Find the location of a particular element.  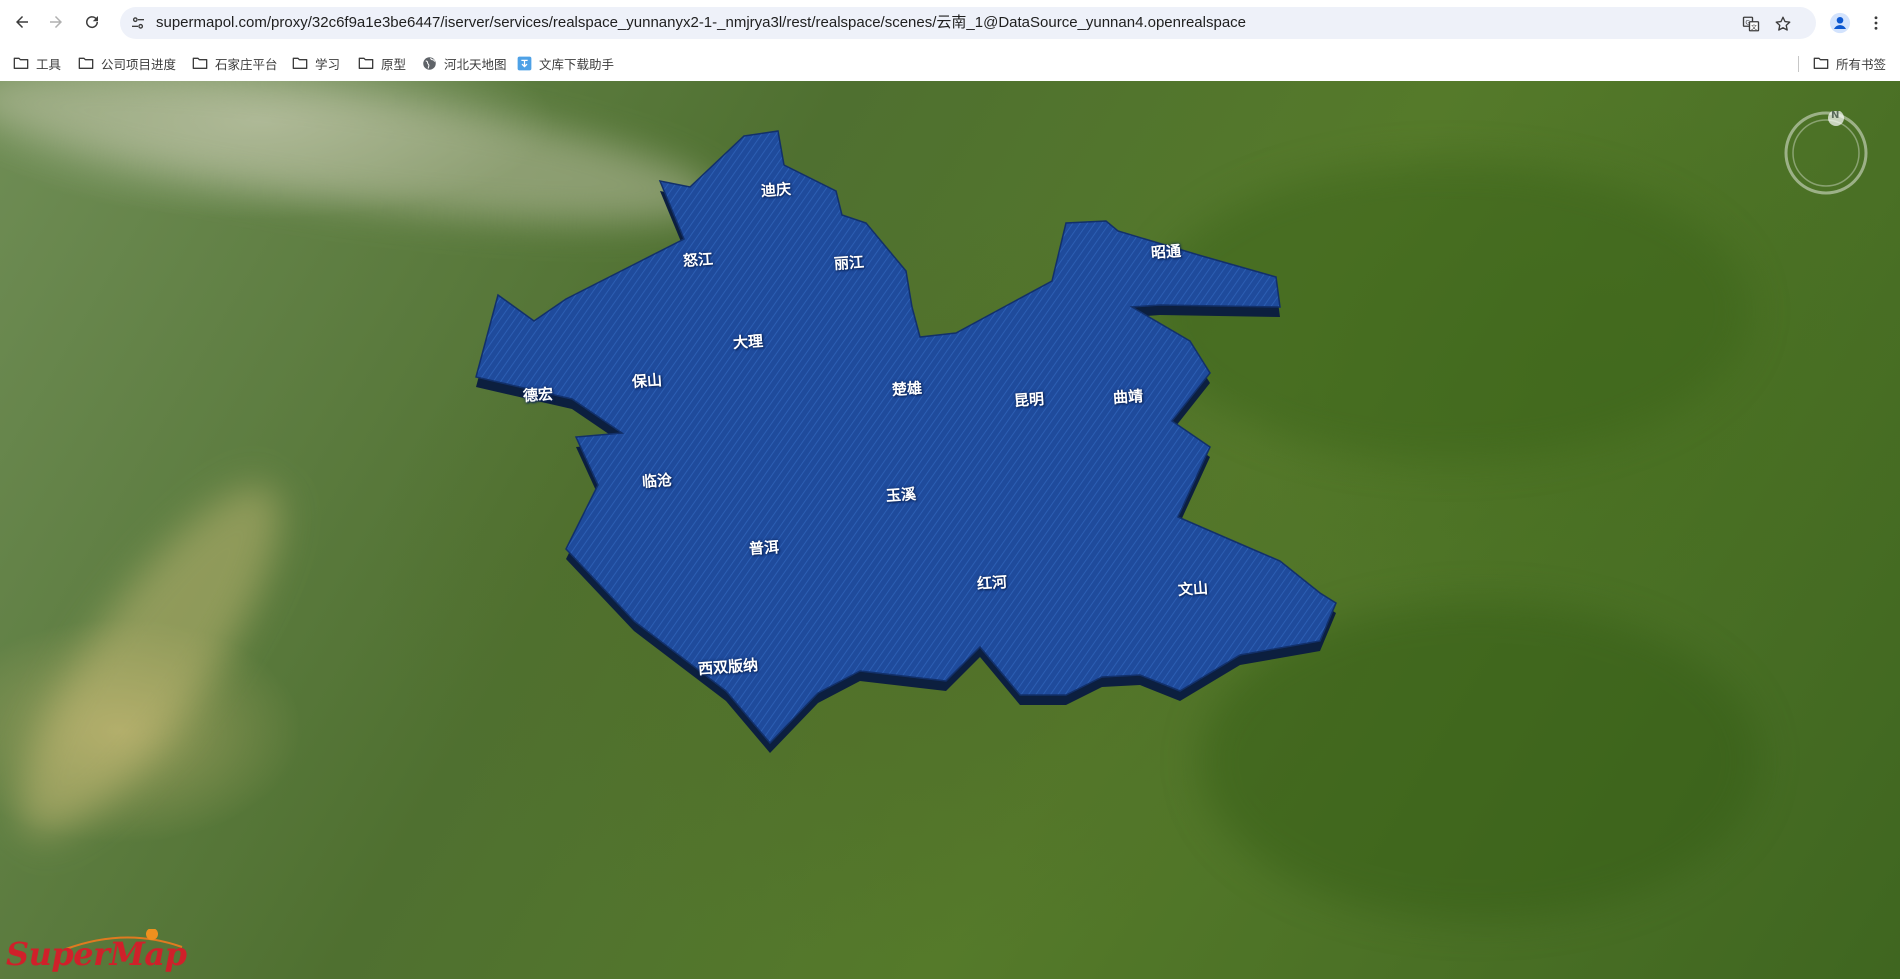

tune-icon is located at coordinates (138, 23).